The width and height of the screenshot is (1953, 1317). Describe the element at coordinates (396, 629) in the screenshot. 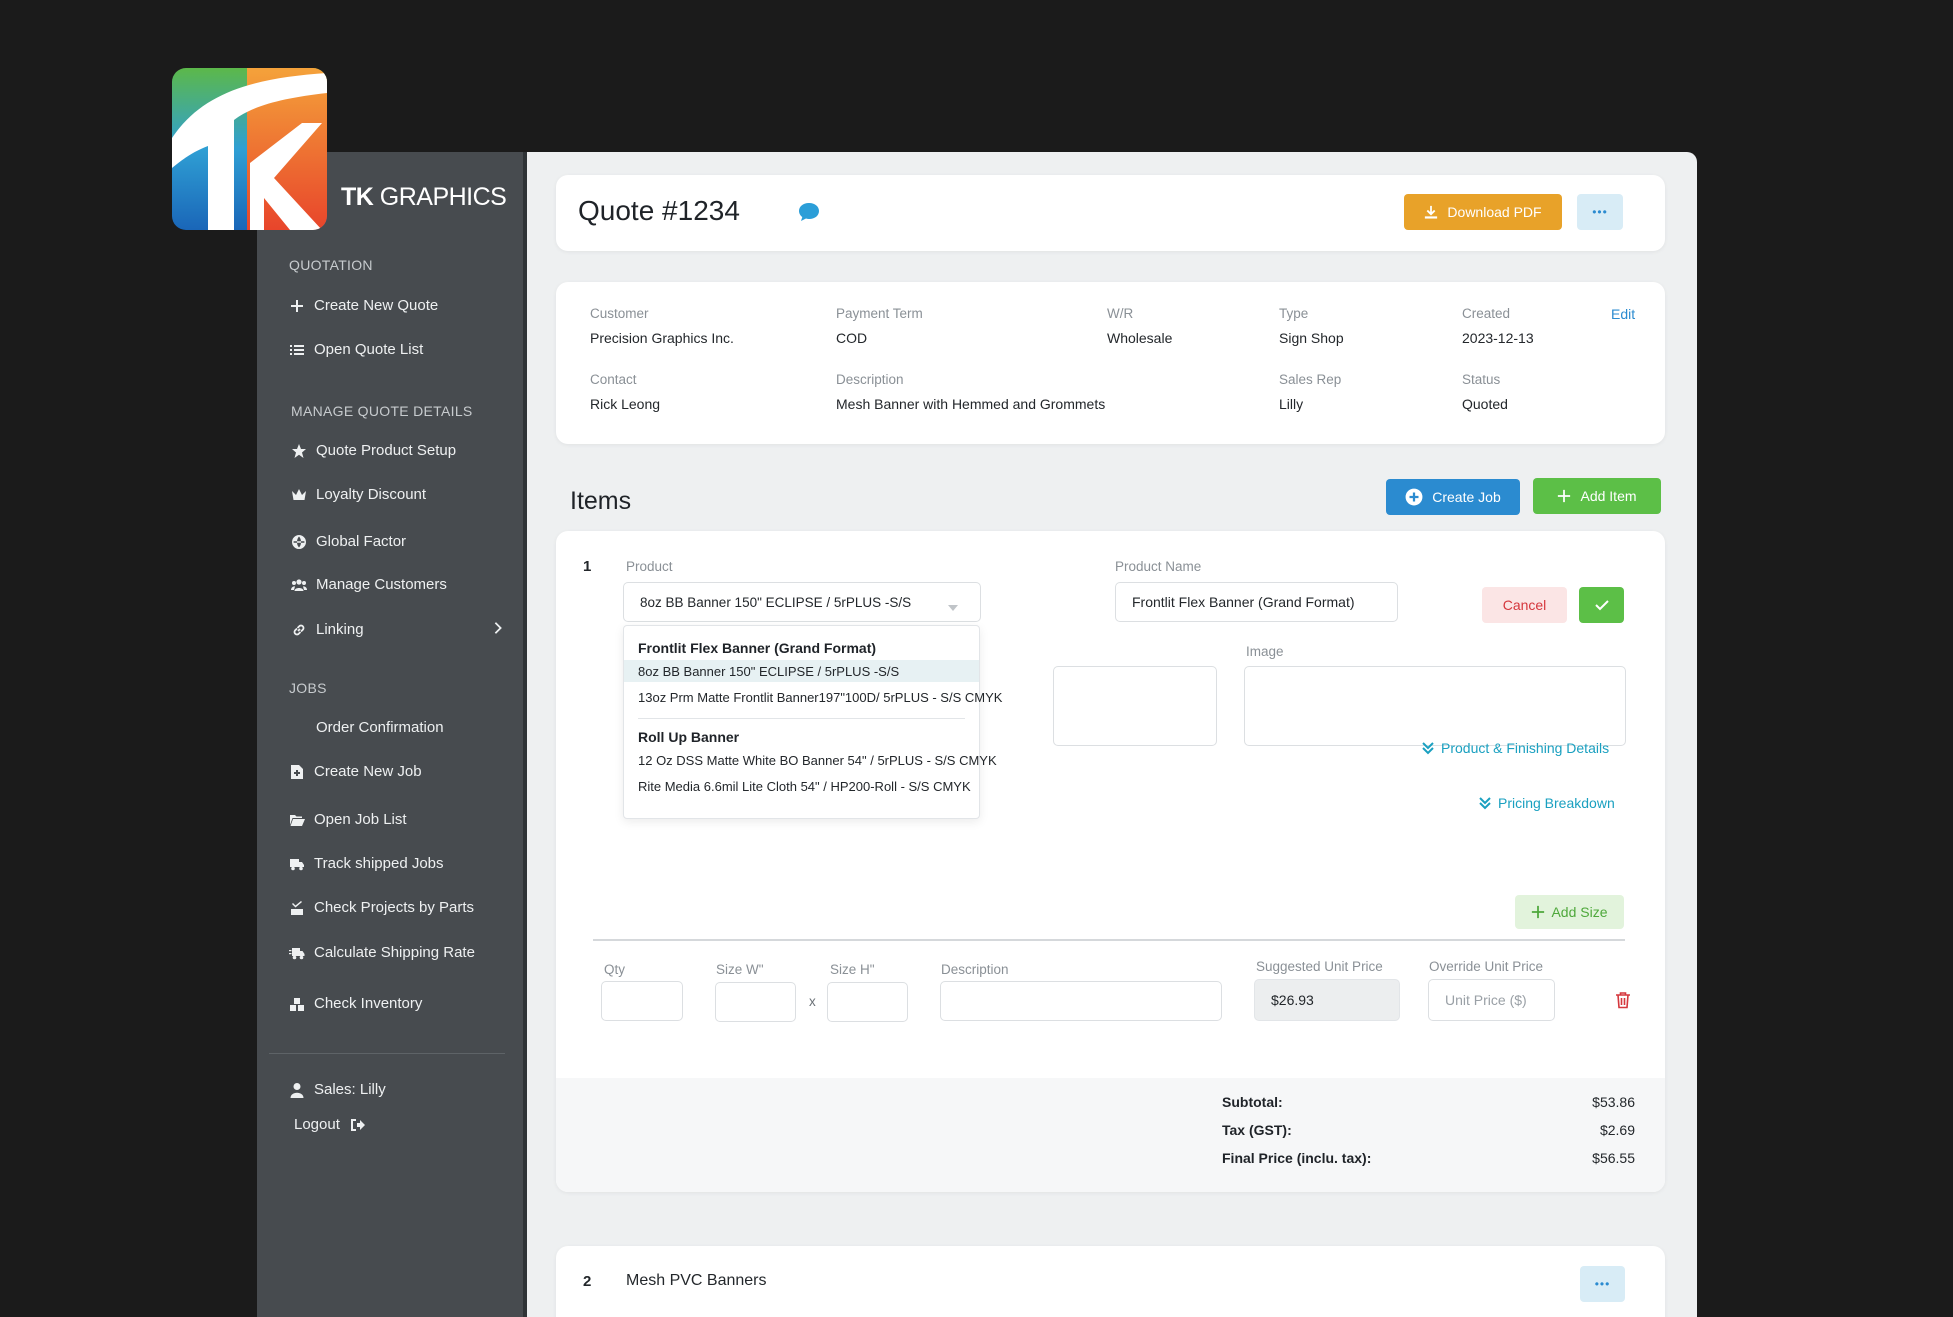

I see `sidebar-item-linking: Linking` at that location.